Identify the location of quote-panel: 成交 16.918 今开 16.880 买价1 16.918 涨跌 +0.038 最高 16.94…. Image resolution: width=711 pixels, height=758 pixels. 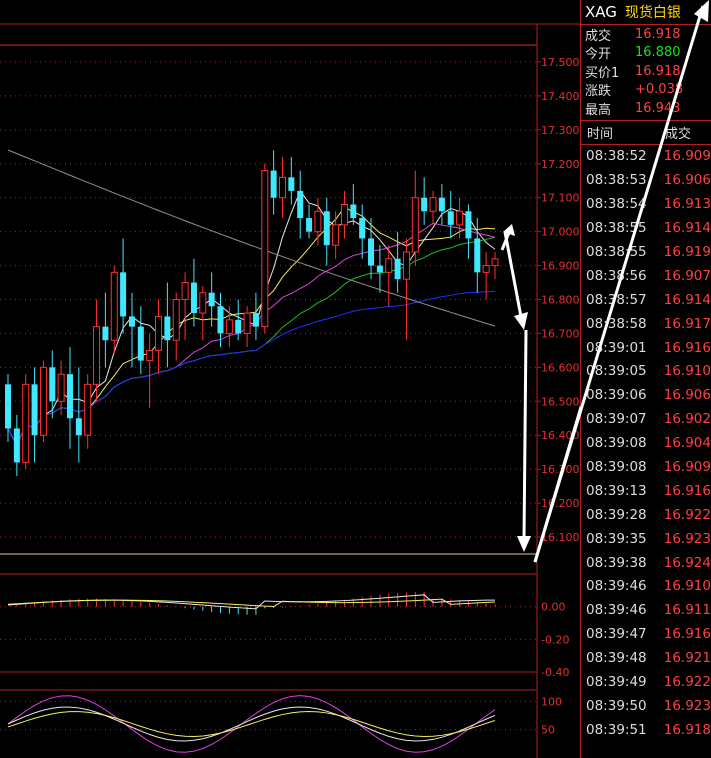
(646, 71).